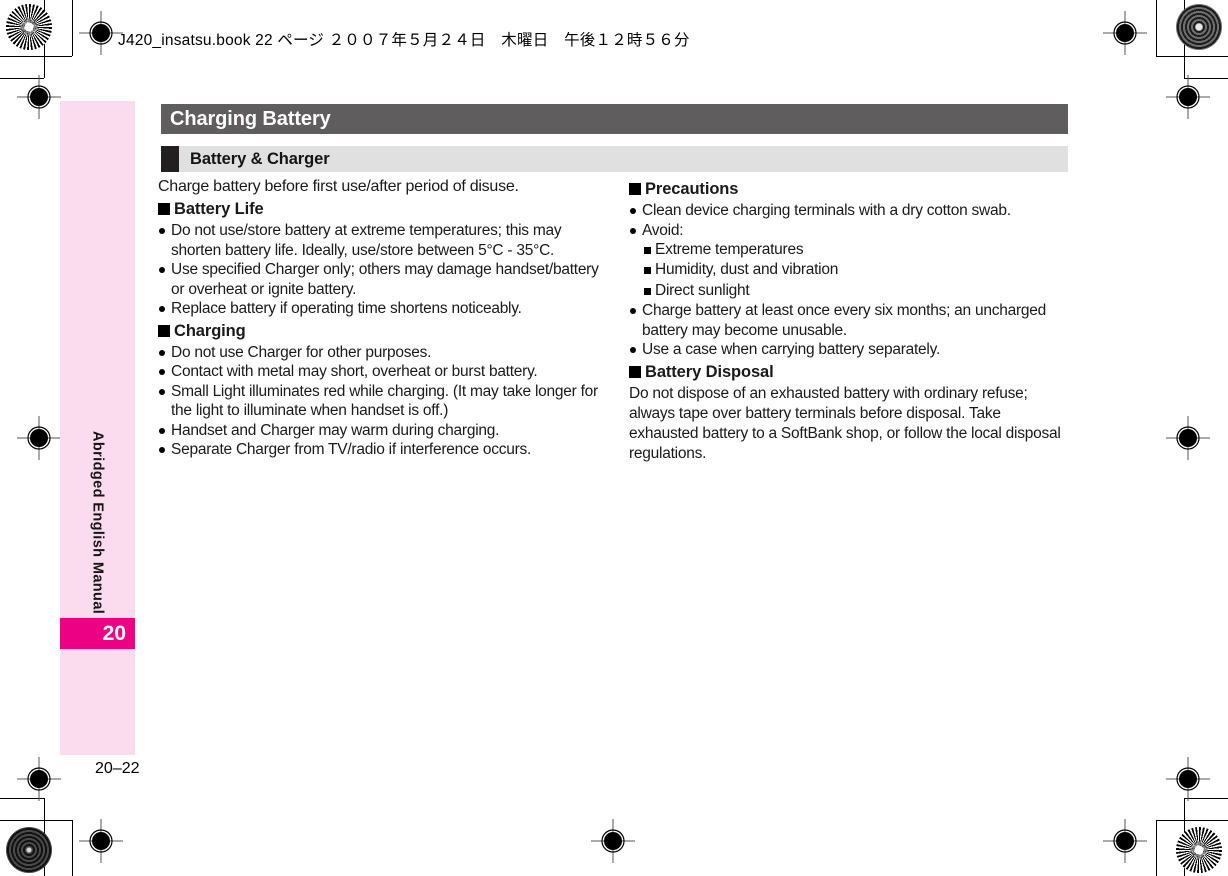 This screenshot has width=1228, height=876. I want to click on side-tab-page-marker: 20, so click(97, 633).